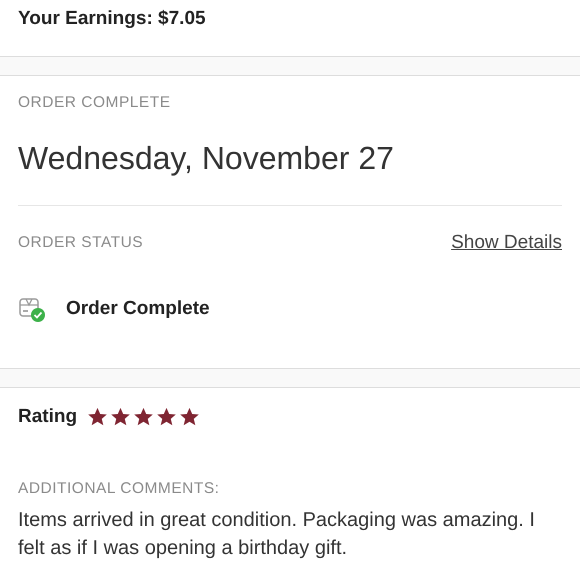  Describe the element at coordinates (81, 243) in the screenshot. I see `section-label: ORDER STATUS` at that location.